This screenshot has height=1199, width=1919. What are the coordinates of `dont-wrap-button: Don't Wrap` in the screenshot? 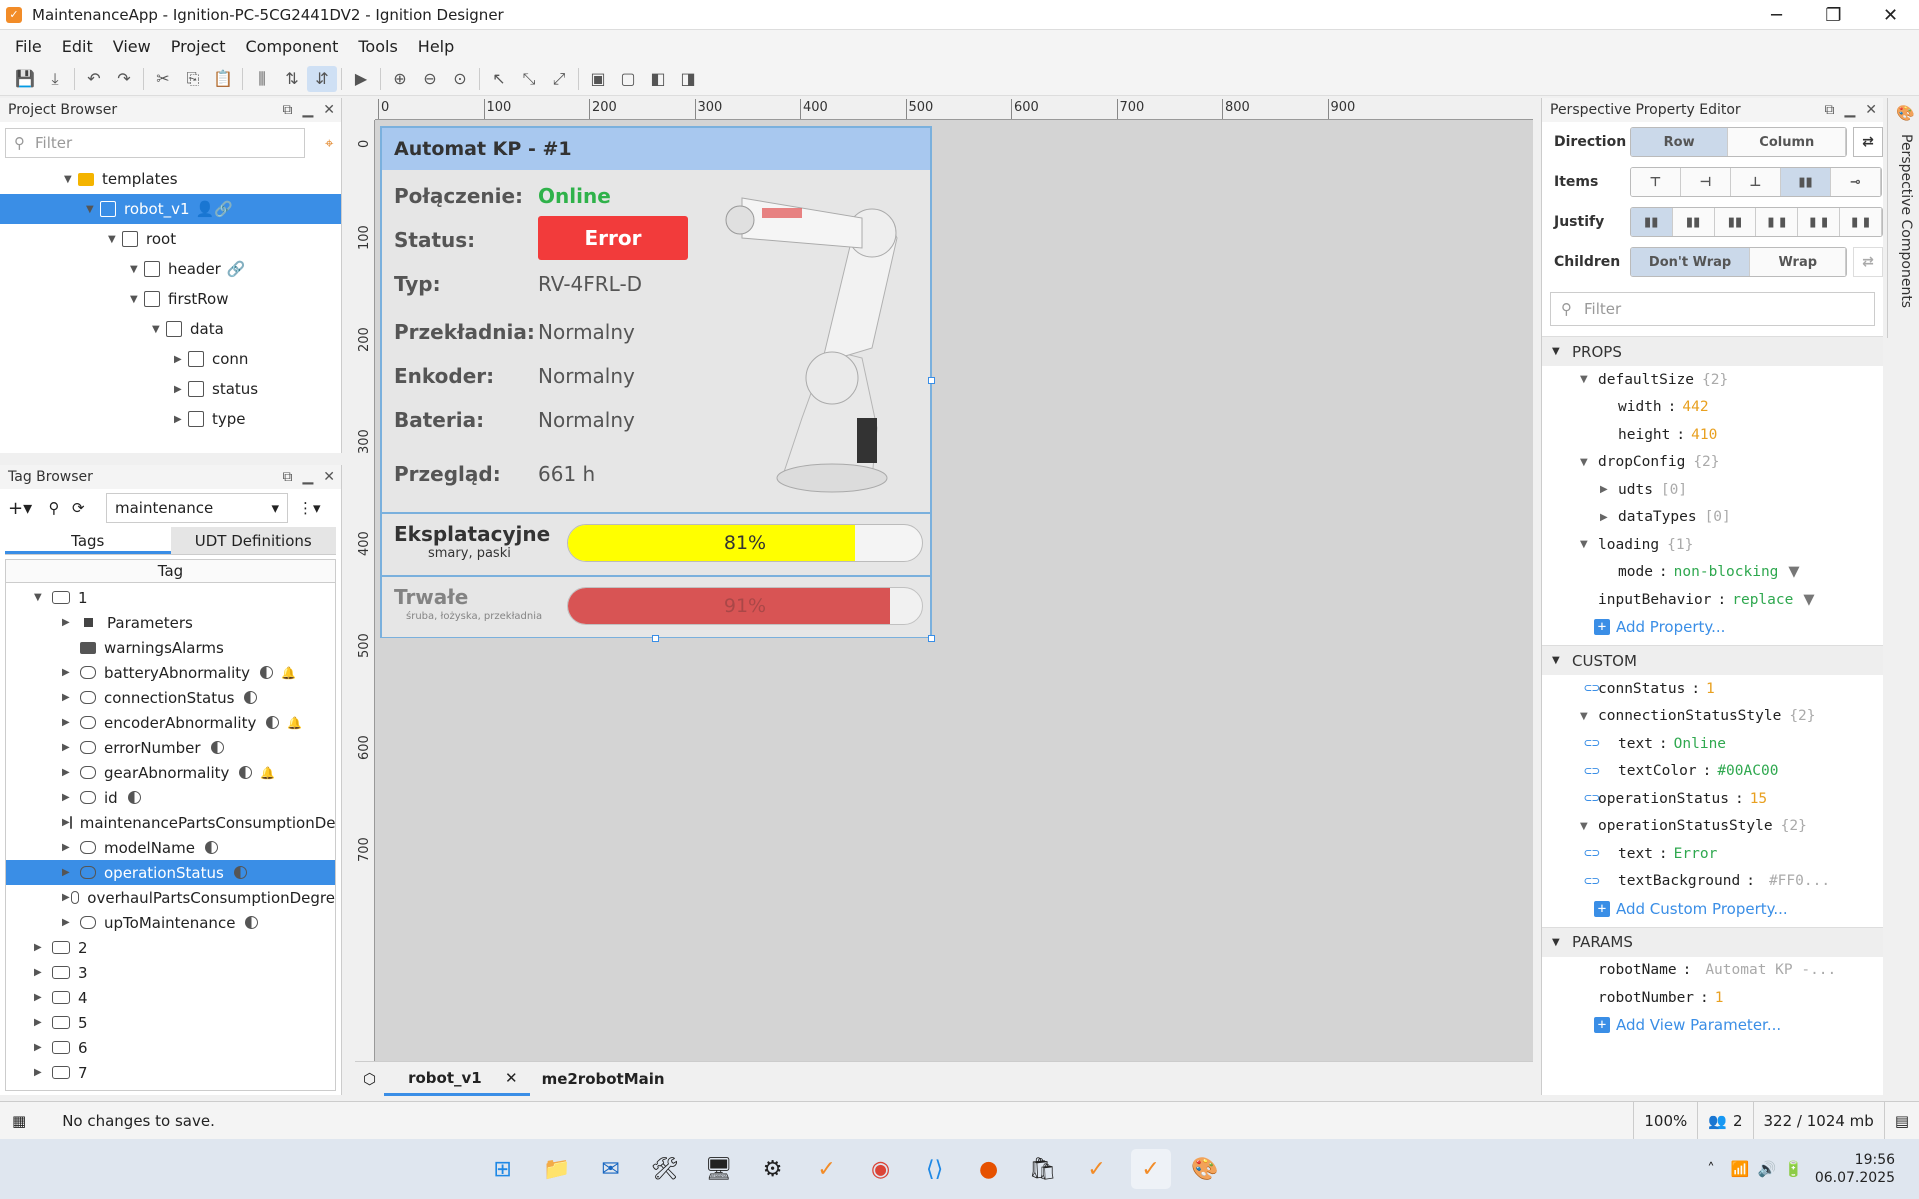 It's located at (1690, 262).